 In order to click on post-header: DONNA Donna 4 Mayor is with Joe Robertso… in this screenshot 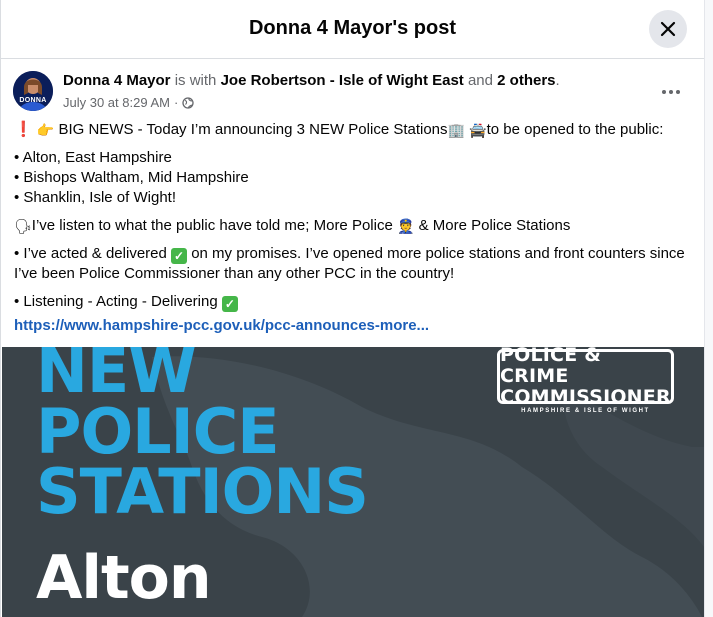, I will do `click(353, 92)`.